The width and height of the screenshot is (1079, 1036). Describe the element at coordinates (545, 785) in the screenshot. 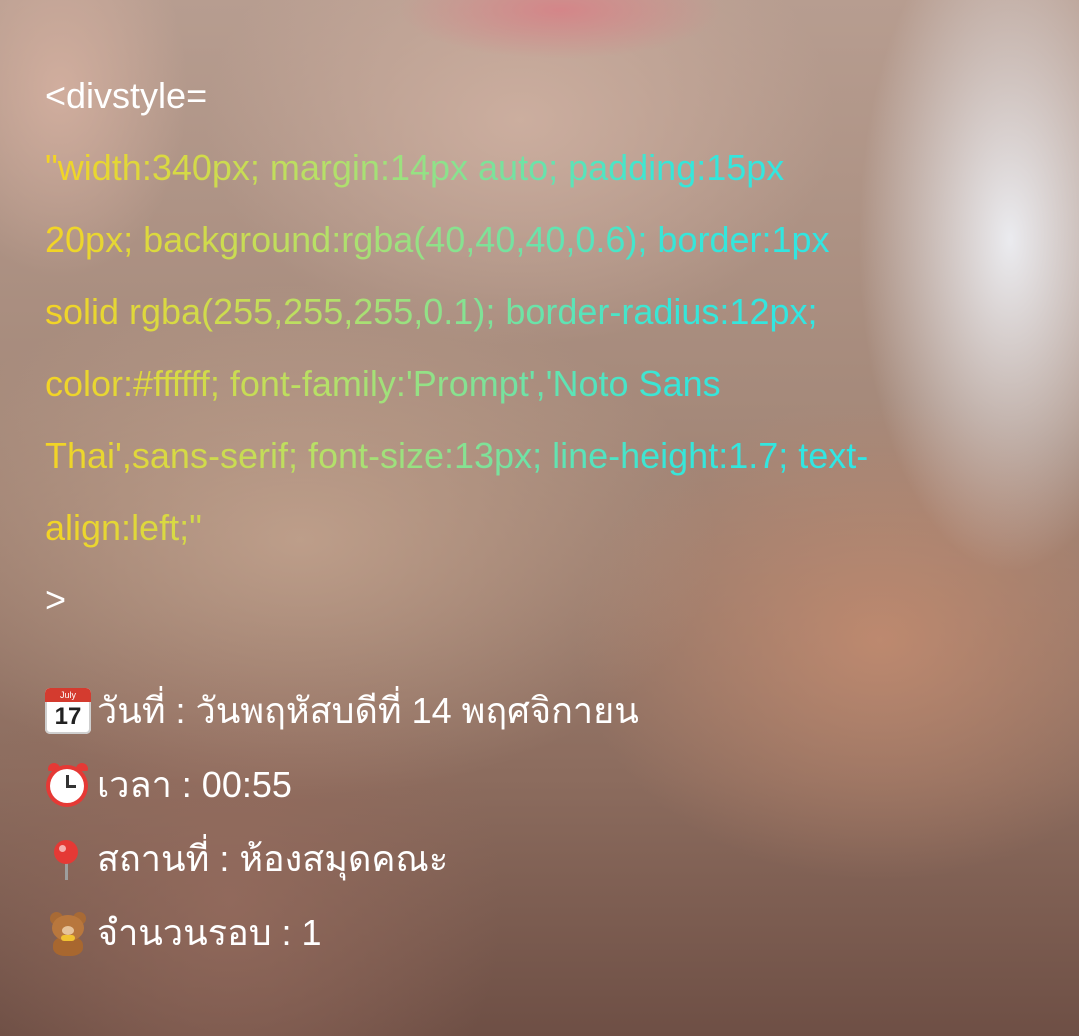

I see `time-row: เวลา : 00:55` at that location.